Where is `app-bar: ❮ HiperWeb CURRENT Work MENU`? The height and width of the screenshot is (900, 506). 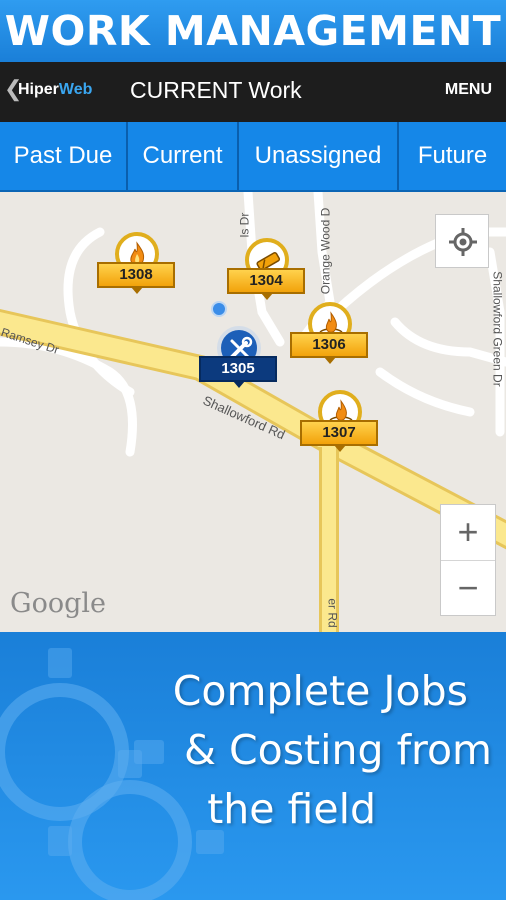
app-bar: ❮ HiperWeb CURRENT Work MENU is located at coordinates (253, 92).